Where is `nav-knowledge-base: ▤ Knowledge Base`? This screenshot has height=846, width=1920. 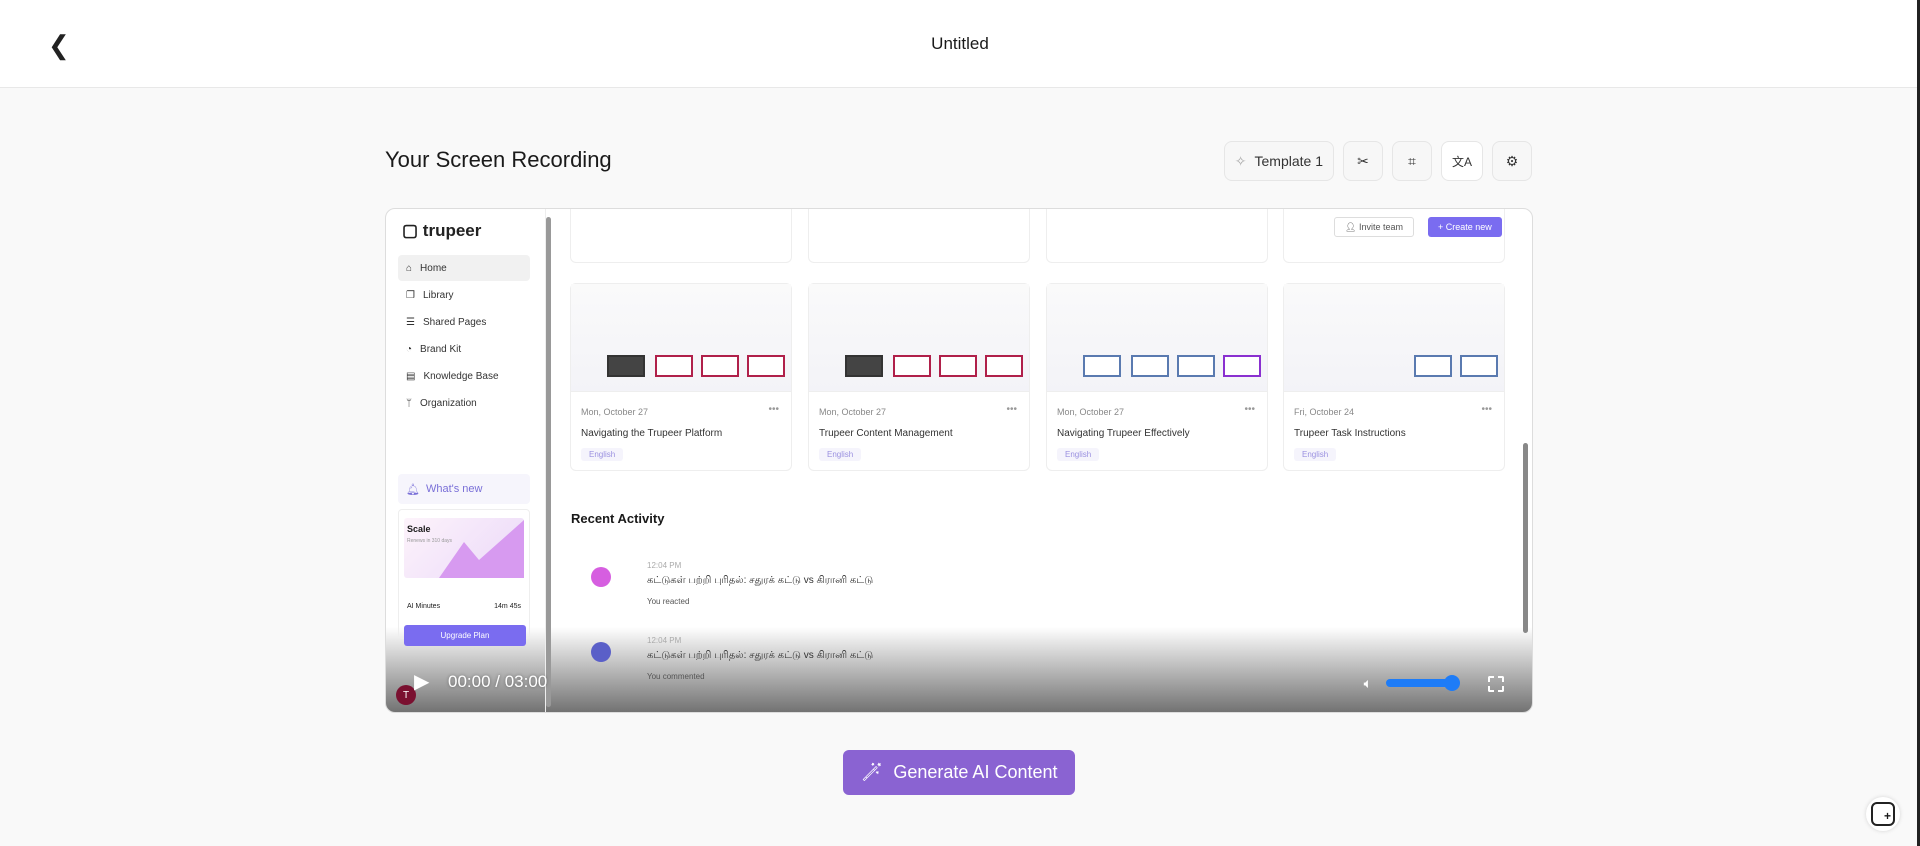 nav-knowledge-base: ▤ Knowledge Base is located at coordinates (452, 376).